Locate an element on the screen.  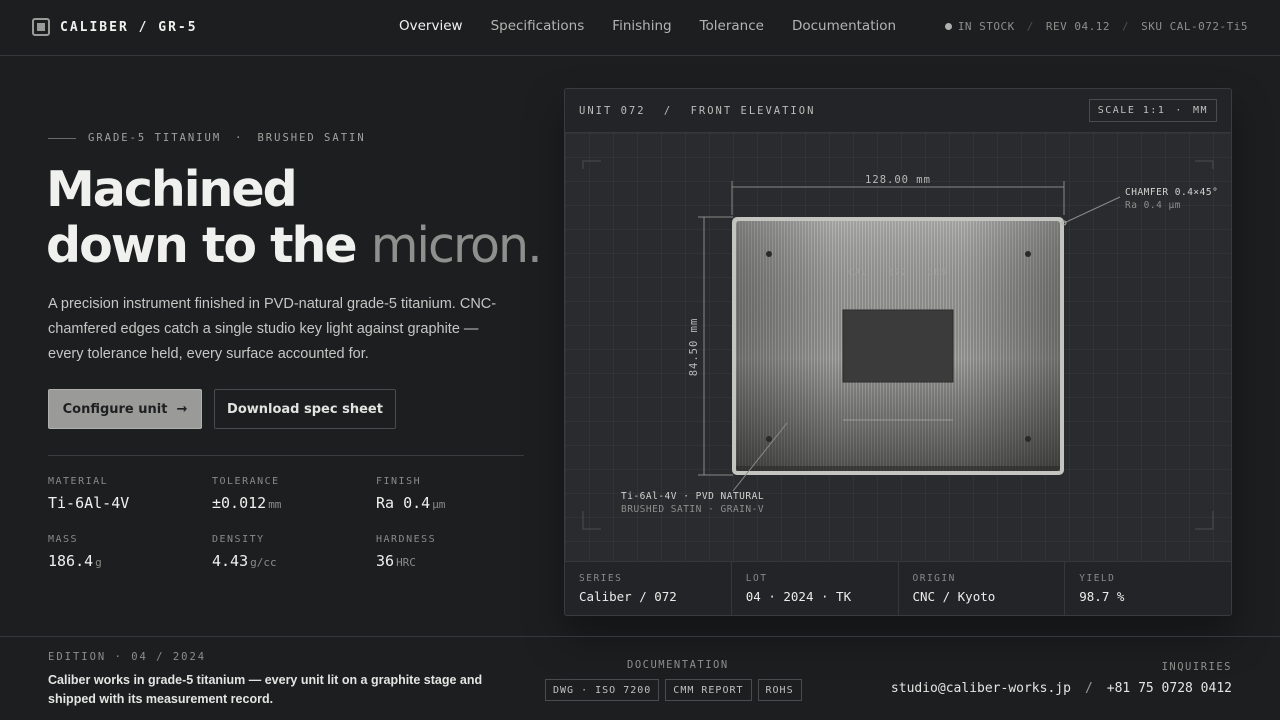
panel-title: UNIT 072 / FRONT ELEVATION is located at coordinates (697, 111).